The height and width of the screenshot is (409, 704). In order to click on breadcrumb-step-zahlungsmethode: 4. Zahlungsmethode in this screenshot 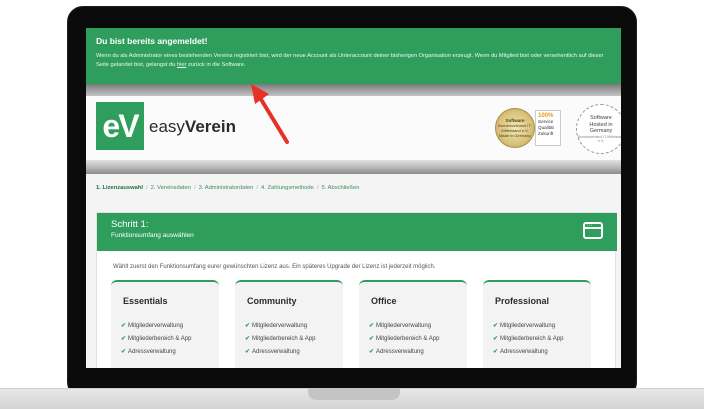, I will do `click(287, 188)`.